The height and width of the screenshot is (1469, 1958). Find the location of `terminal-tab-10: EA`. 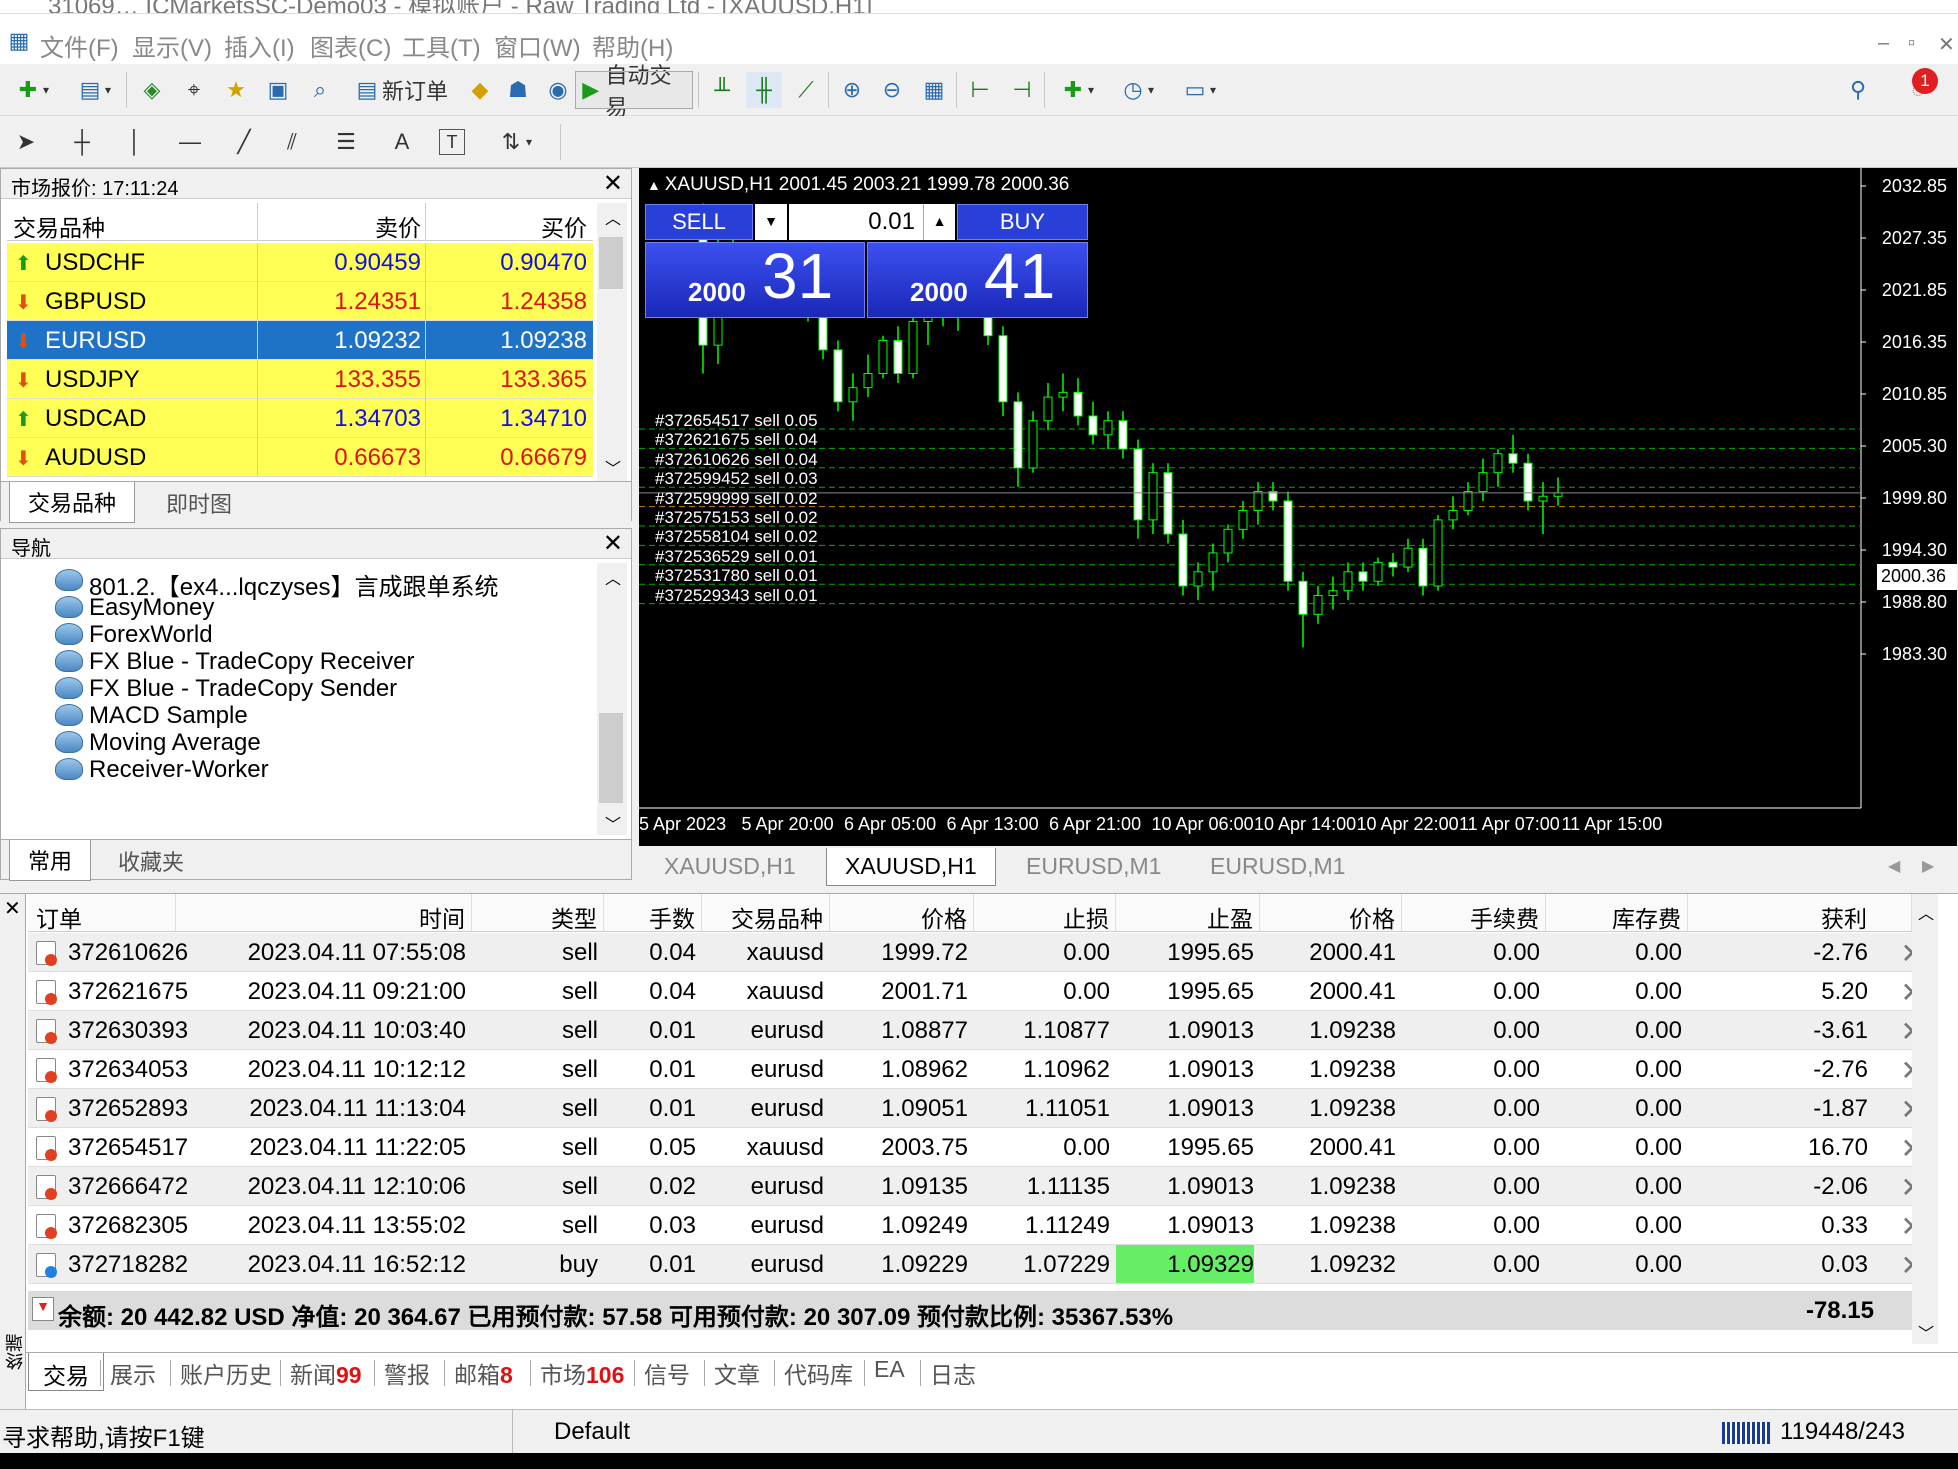

terminal-tab-10: EA is located at coordinates (889, 1369).